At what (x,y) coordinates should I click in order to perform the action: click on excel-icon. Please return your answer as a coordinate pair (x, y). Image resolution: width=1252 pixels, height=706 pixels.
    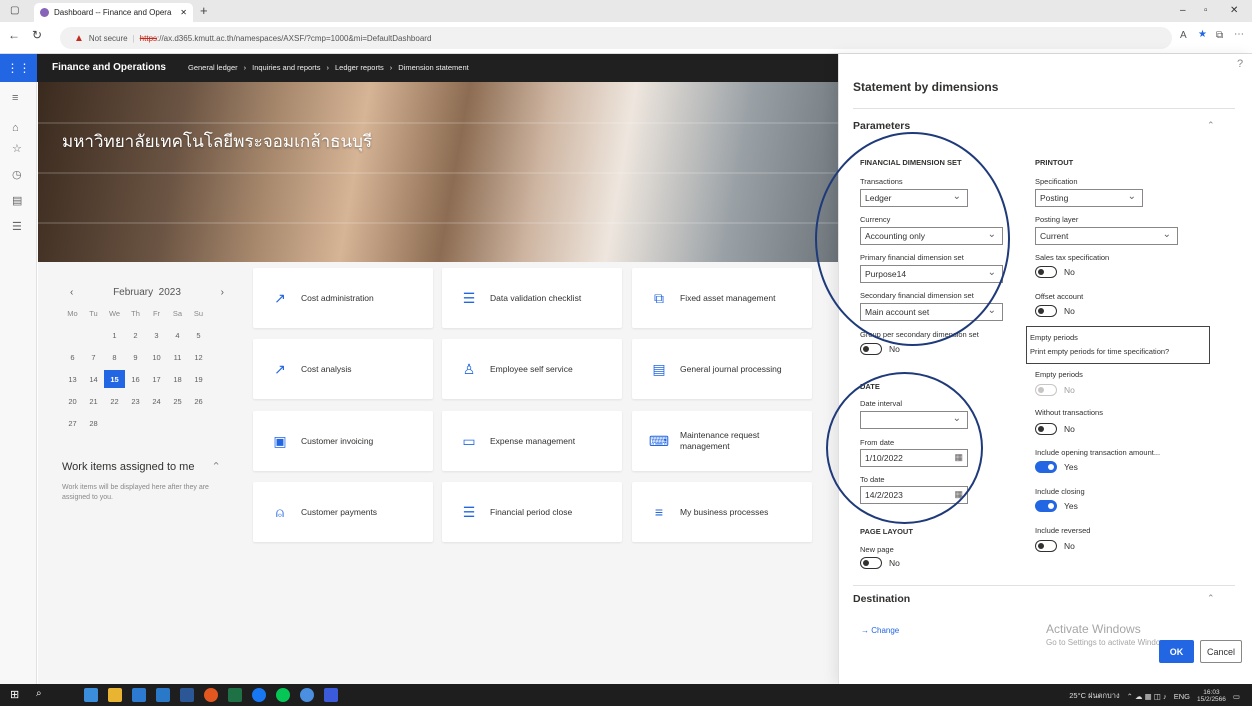
    Looking at the image, I should click on (235, 695).